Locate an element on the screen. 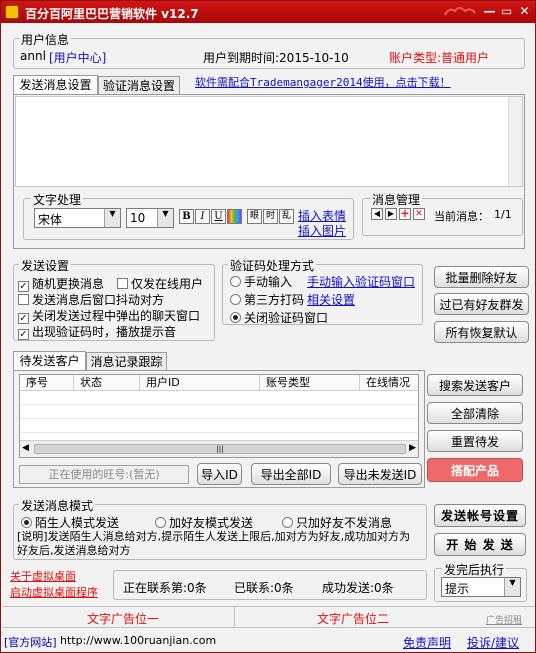 This screenshot has width=536, height=653. manual-input-window-link: 手动输入验证码窗口 is located at coordinates (361, 281).